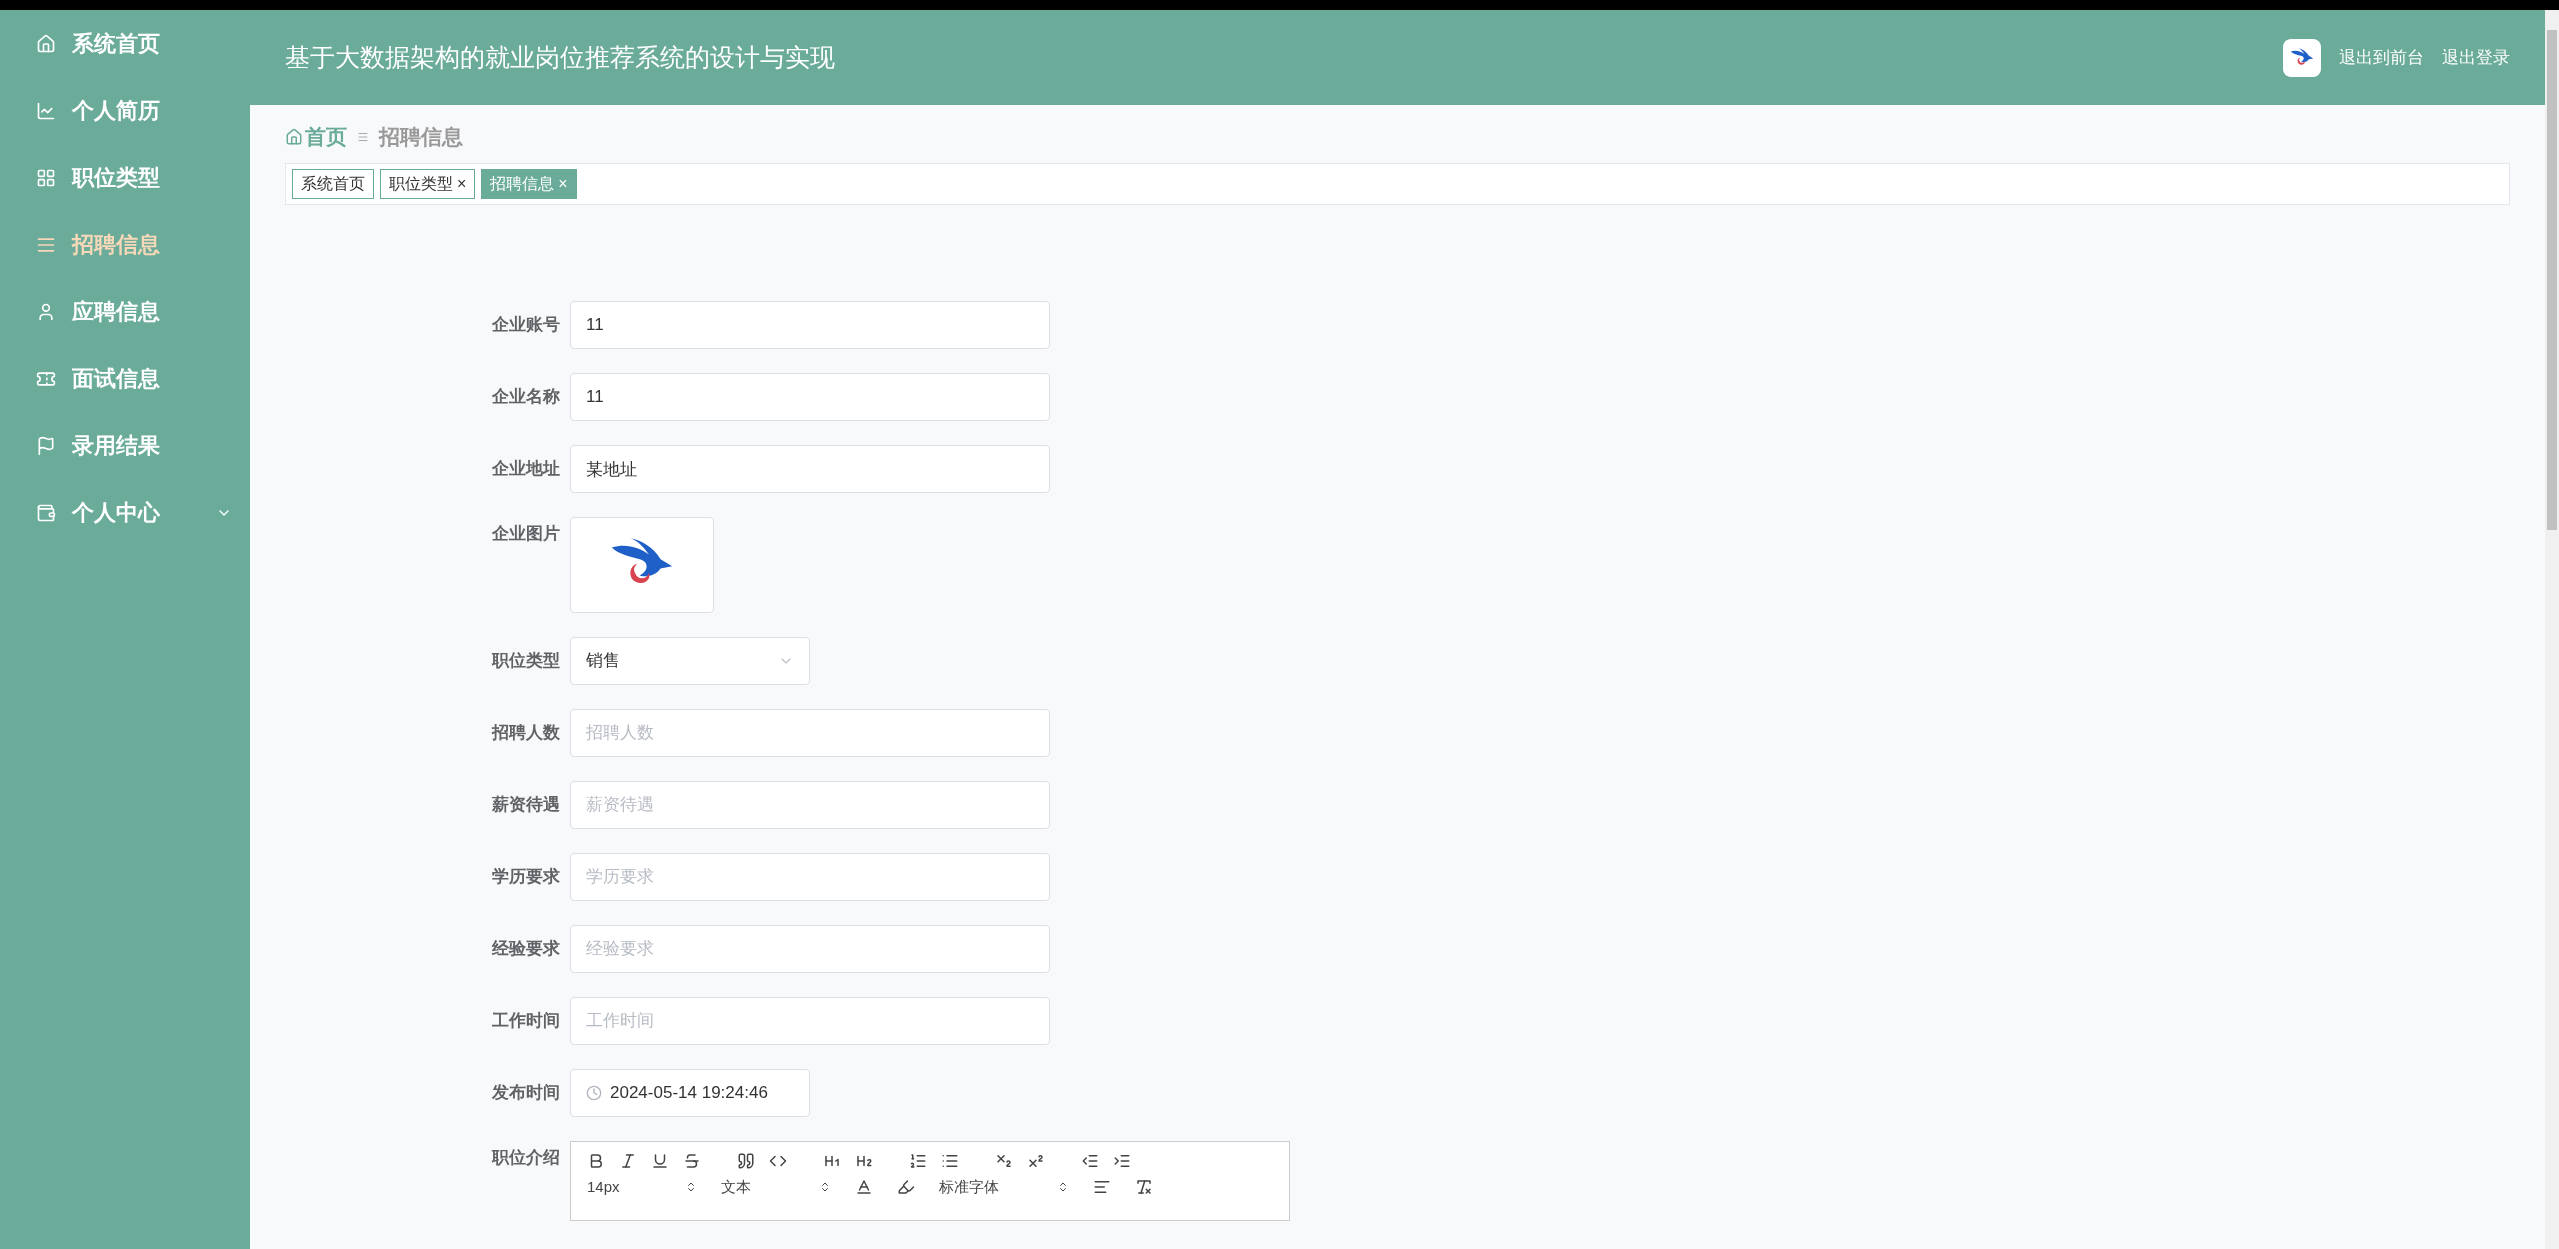 Image resolution: width=2559 pixels, height=1249 pixels. Describe the element at coordinates (363, 137) in the screenshot. I see `separator-icon` at that location.